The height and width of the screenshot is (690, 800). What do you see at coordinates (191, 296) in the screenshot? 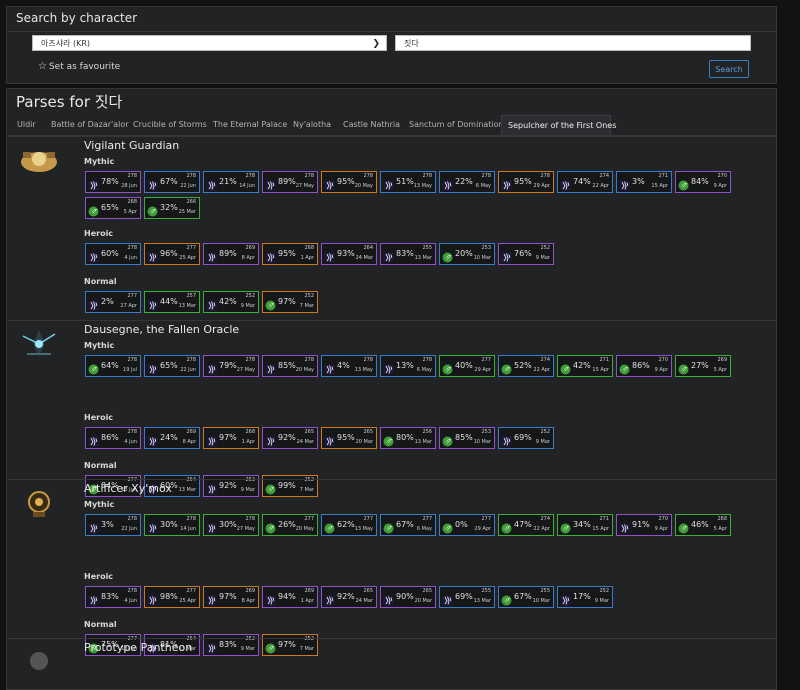
I see `parse-item-level: 257` at bounding box center [191, 296].